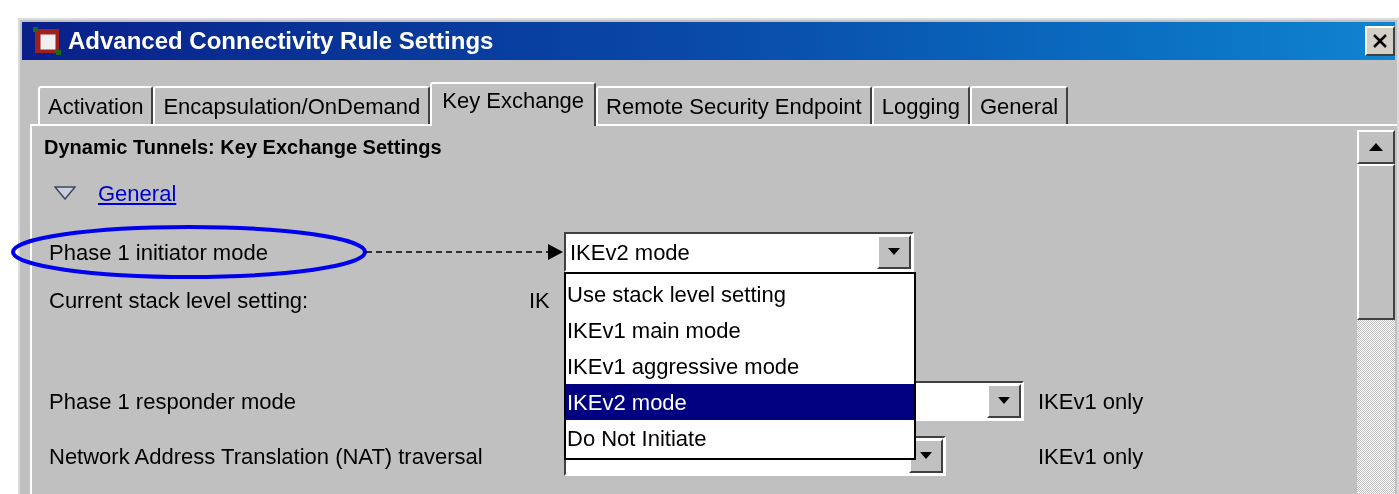 This screenshot has width=1399, height=494. Describe the element at coordinates (1376, 242) in the screenshot. I see `scroll-thumb` at that location.